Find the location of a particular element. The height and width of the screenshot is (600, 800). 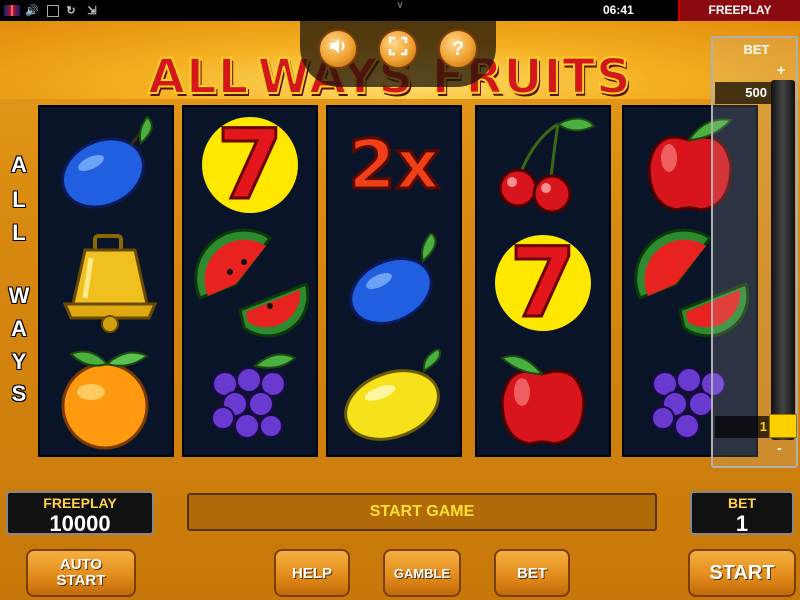

auto-start-button: AUTO START is located at coordinates (81, 573).